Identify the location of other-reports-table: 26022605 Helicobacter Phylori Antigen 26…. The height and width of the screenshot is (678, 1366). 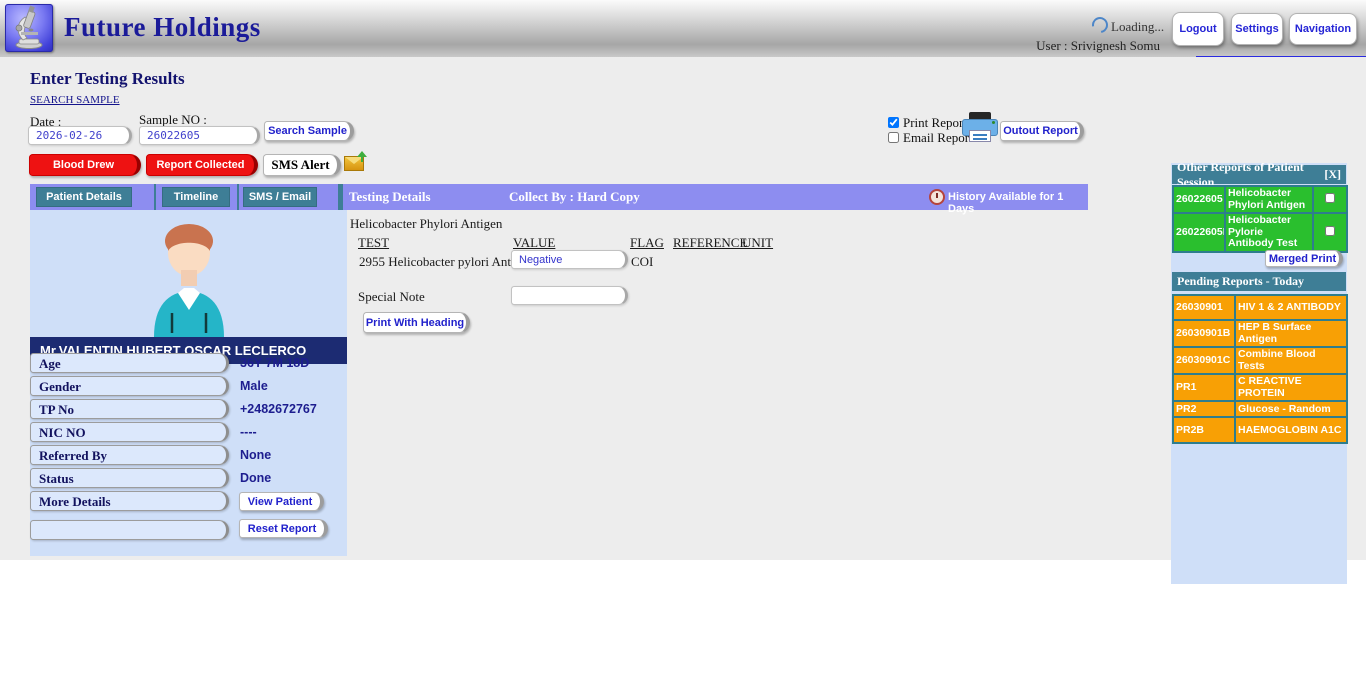
(1260, 219).